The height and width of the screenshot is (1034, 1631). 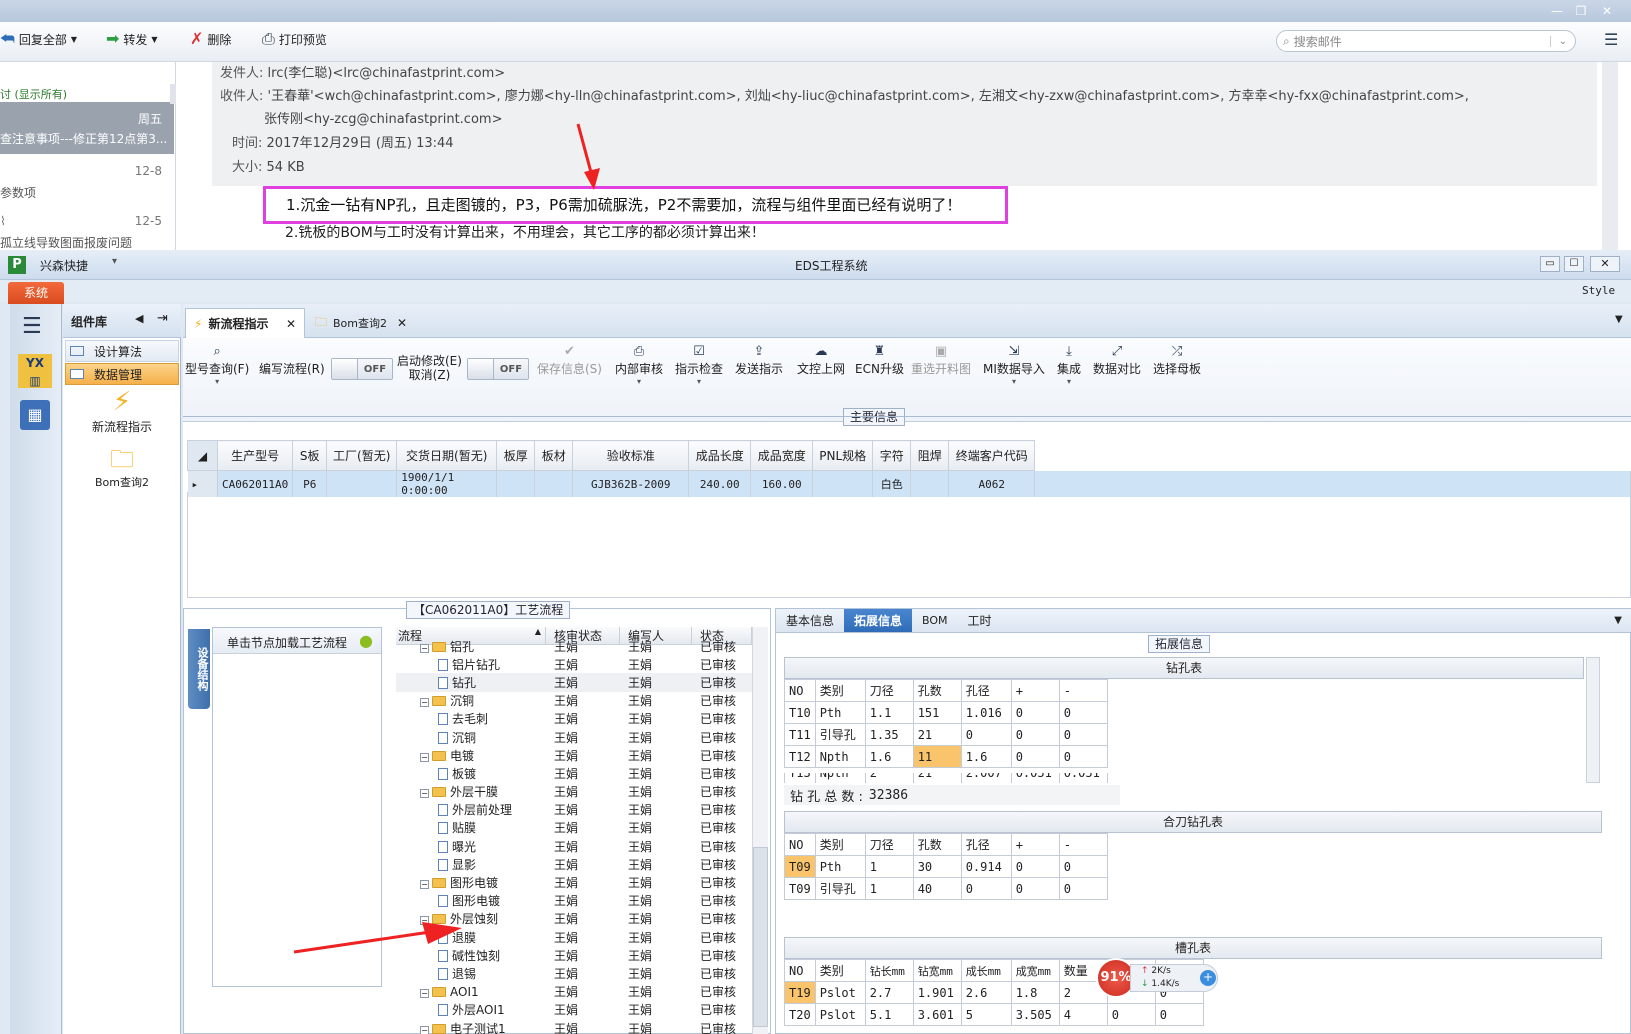 What do you see at coordinates (1610, 161) in the screenshot?
I see `mail-scrollbar` at bounding box center [1610, 161].